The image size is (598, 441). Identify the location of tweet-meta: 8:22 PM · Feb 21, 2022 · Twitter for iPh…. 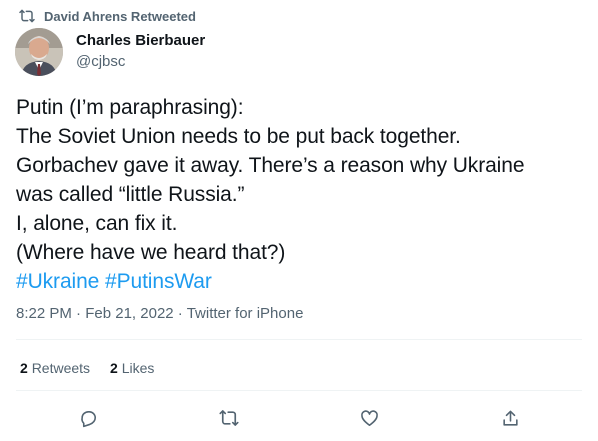
(159, 314).